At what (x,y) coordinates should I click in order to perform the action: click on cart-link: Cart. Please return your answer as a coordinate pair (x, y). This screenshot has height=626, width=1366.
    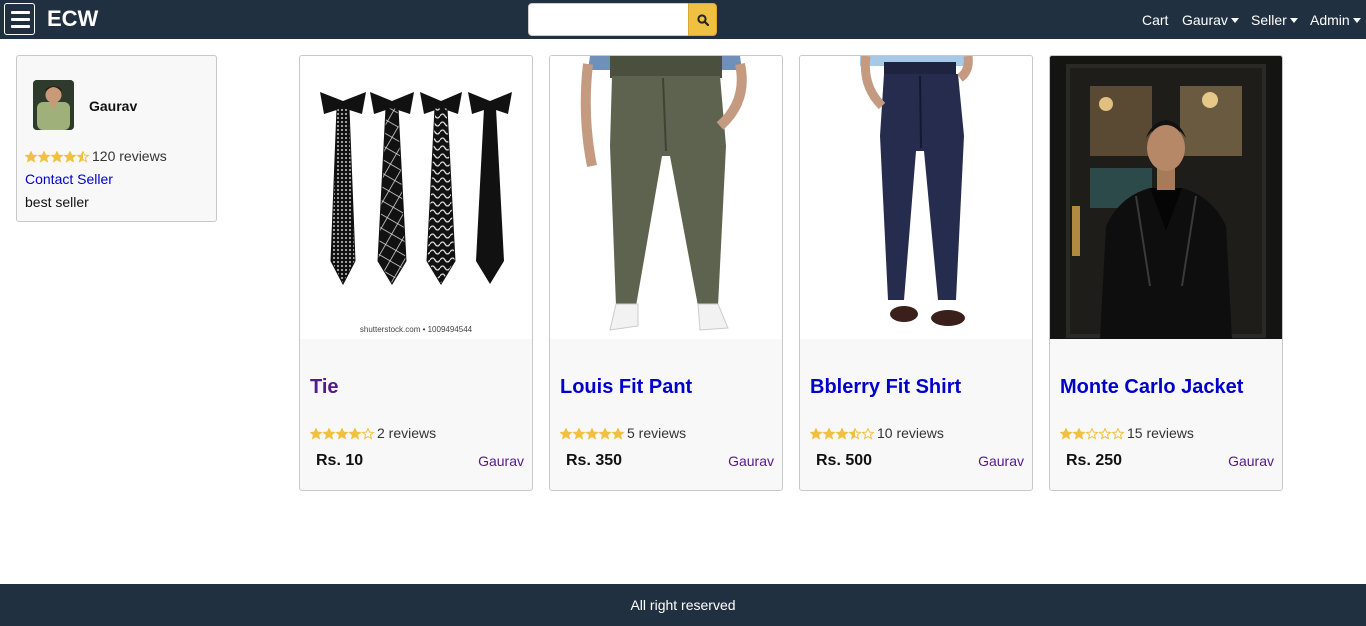
    Looking at the image, I should click on (1155, 20).